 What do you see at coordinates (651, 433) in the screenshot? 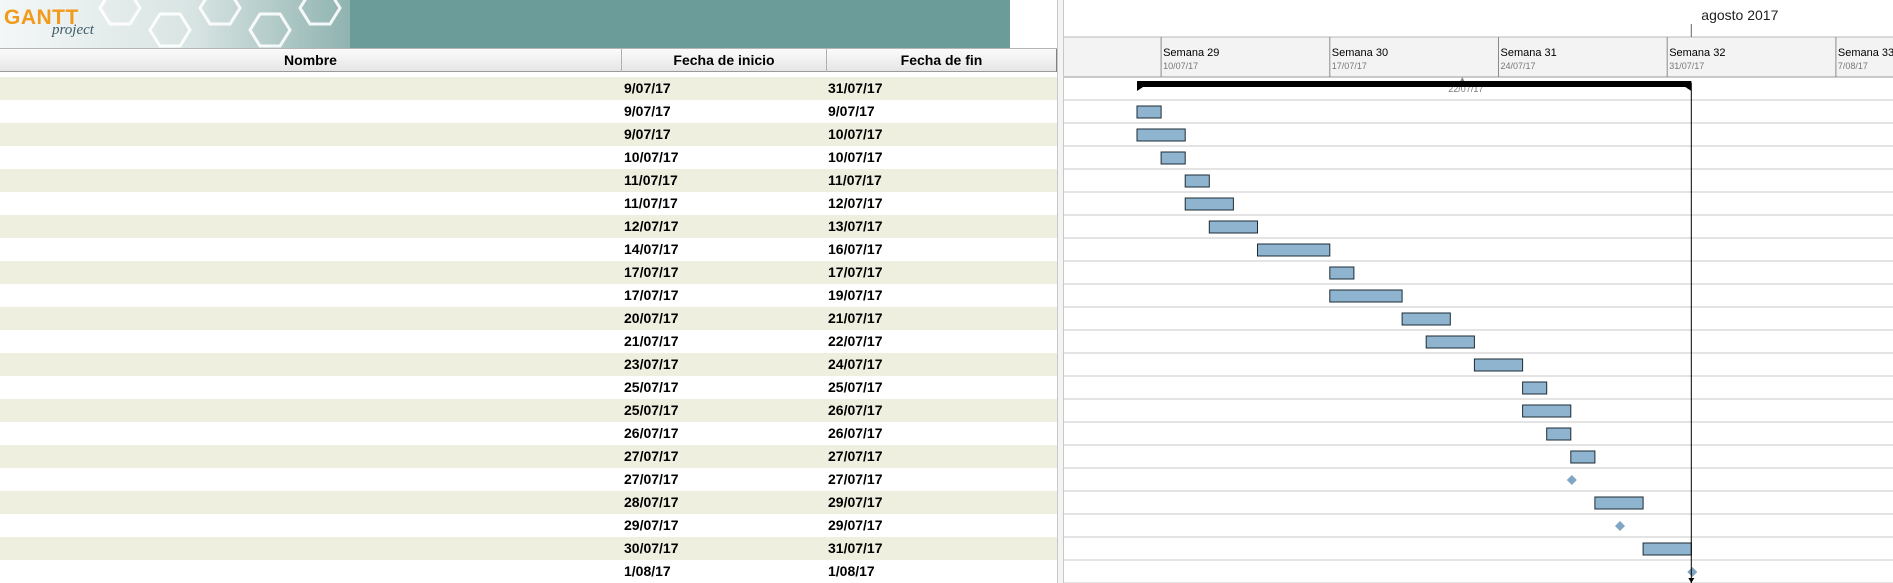
I see `task-start-date: 26/07/17` at bounding box center [651, 433].